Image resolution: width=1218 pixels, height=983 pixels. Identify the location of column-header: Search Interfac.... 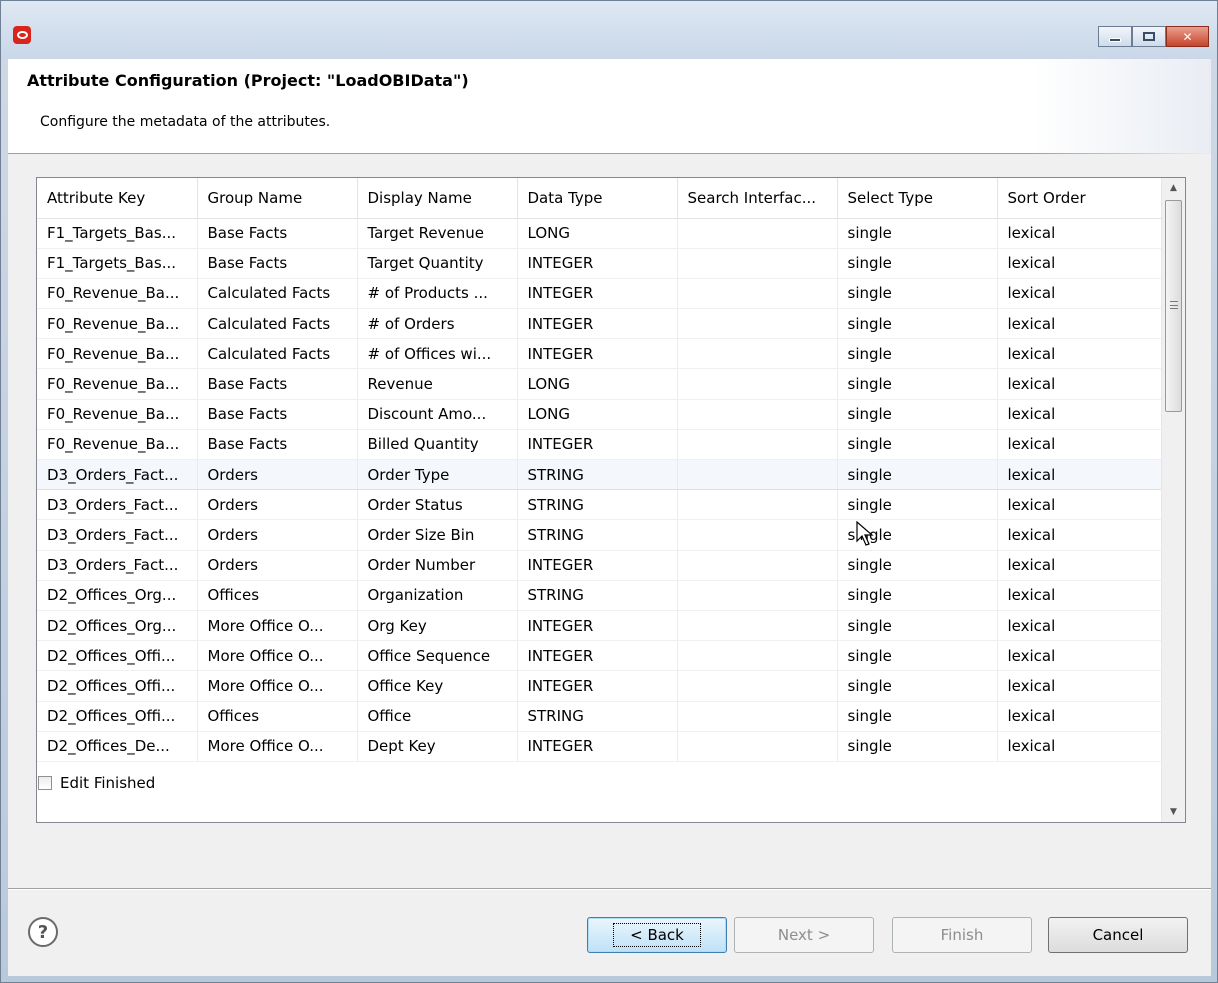
(757, 198).